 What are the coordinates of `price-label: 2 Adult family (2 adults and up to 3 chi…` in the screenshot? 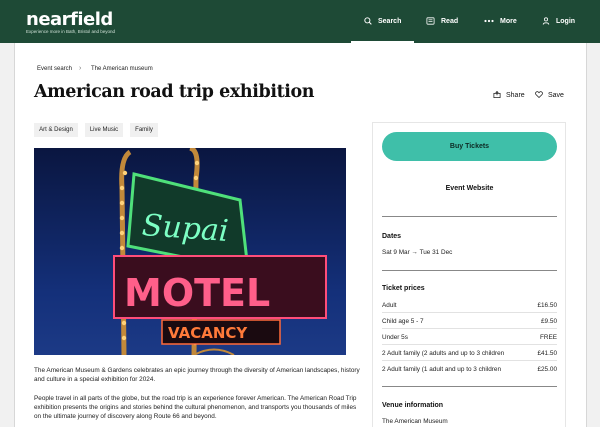 It's located at (443, 353).